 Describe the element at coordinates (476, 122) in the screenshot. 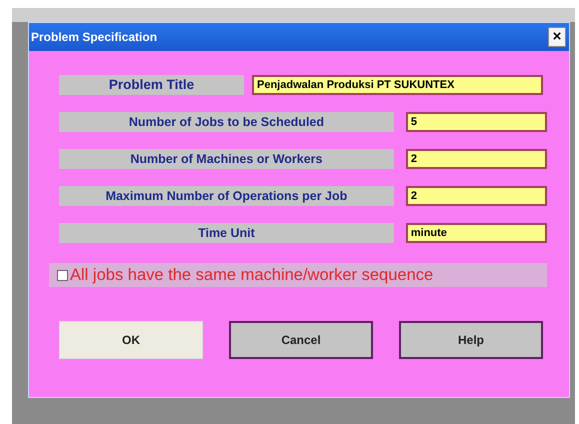

I see `input-field: 5` at that location.